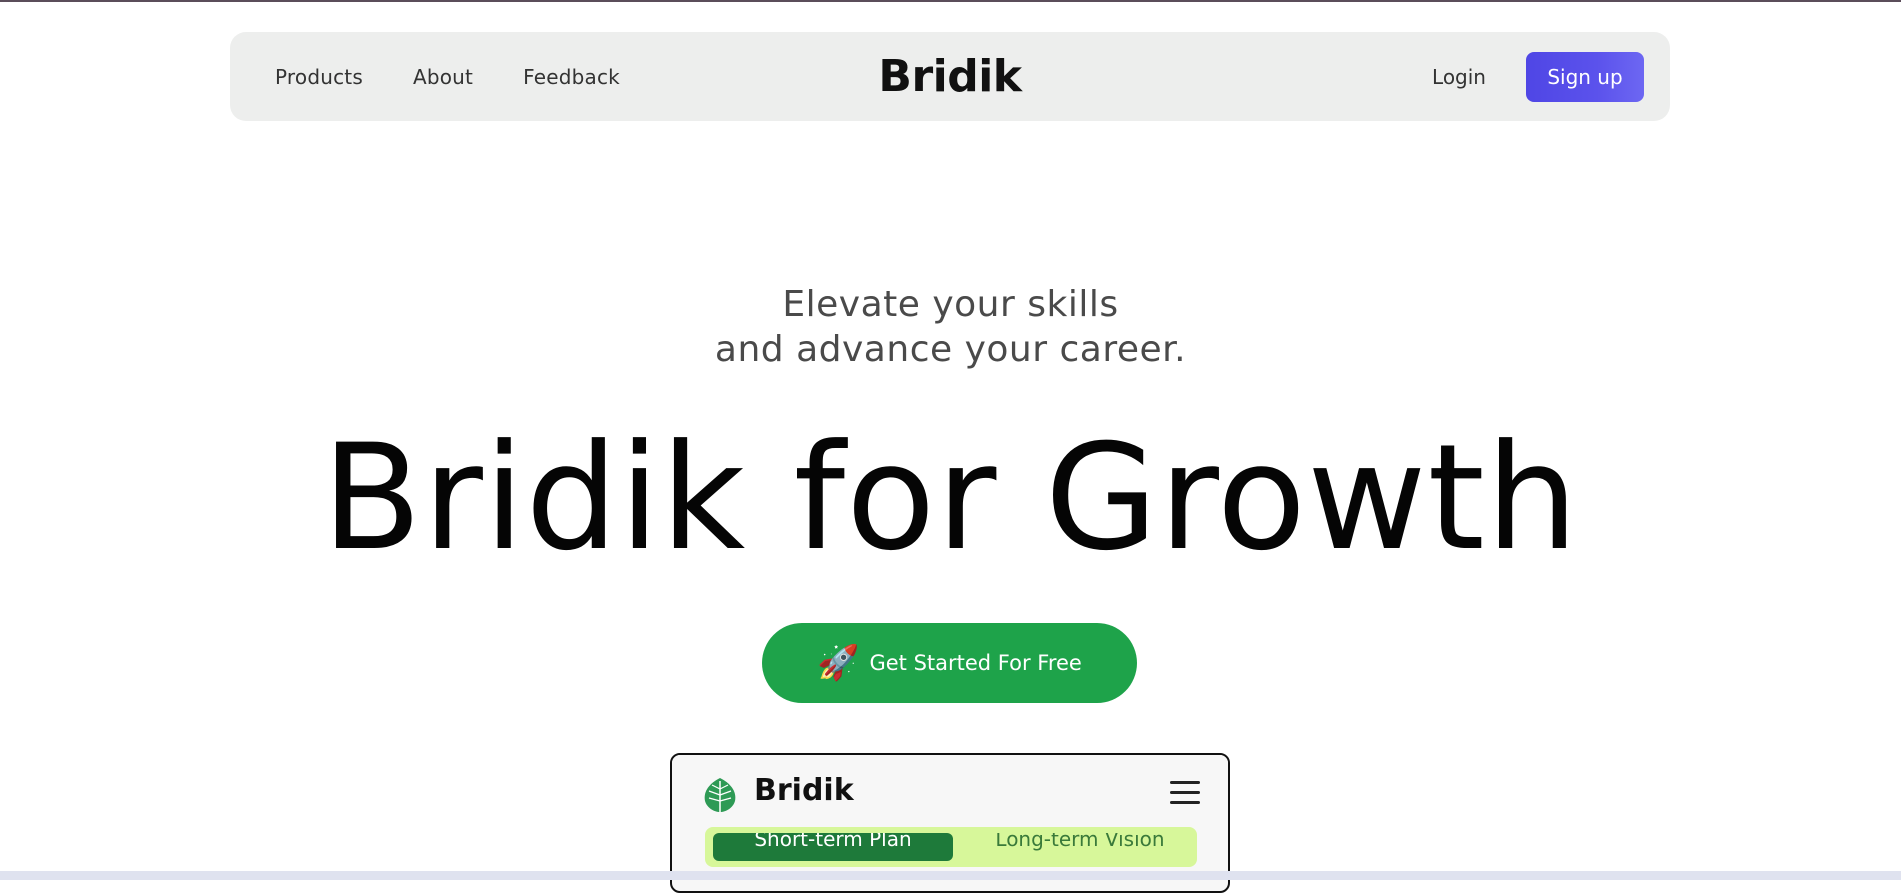 Image resolution: width=1901 pixels, height=893 pixels. What do you see at coordinates (950, 349) in the screenshot?
I see `hero-subtitle-line-2: and advance your career.` at bounding box center [950, 349].